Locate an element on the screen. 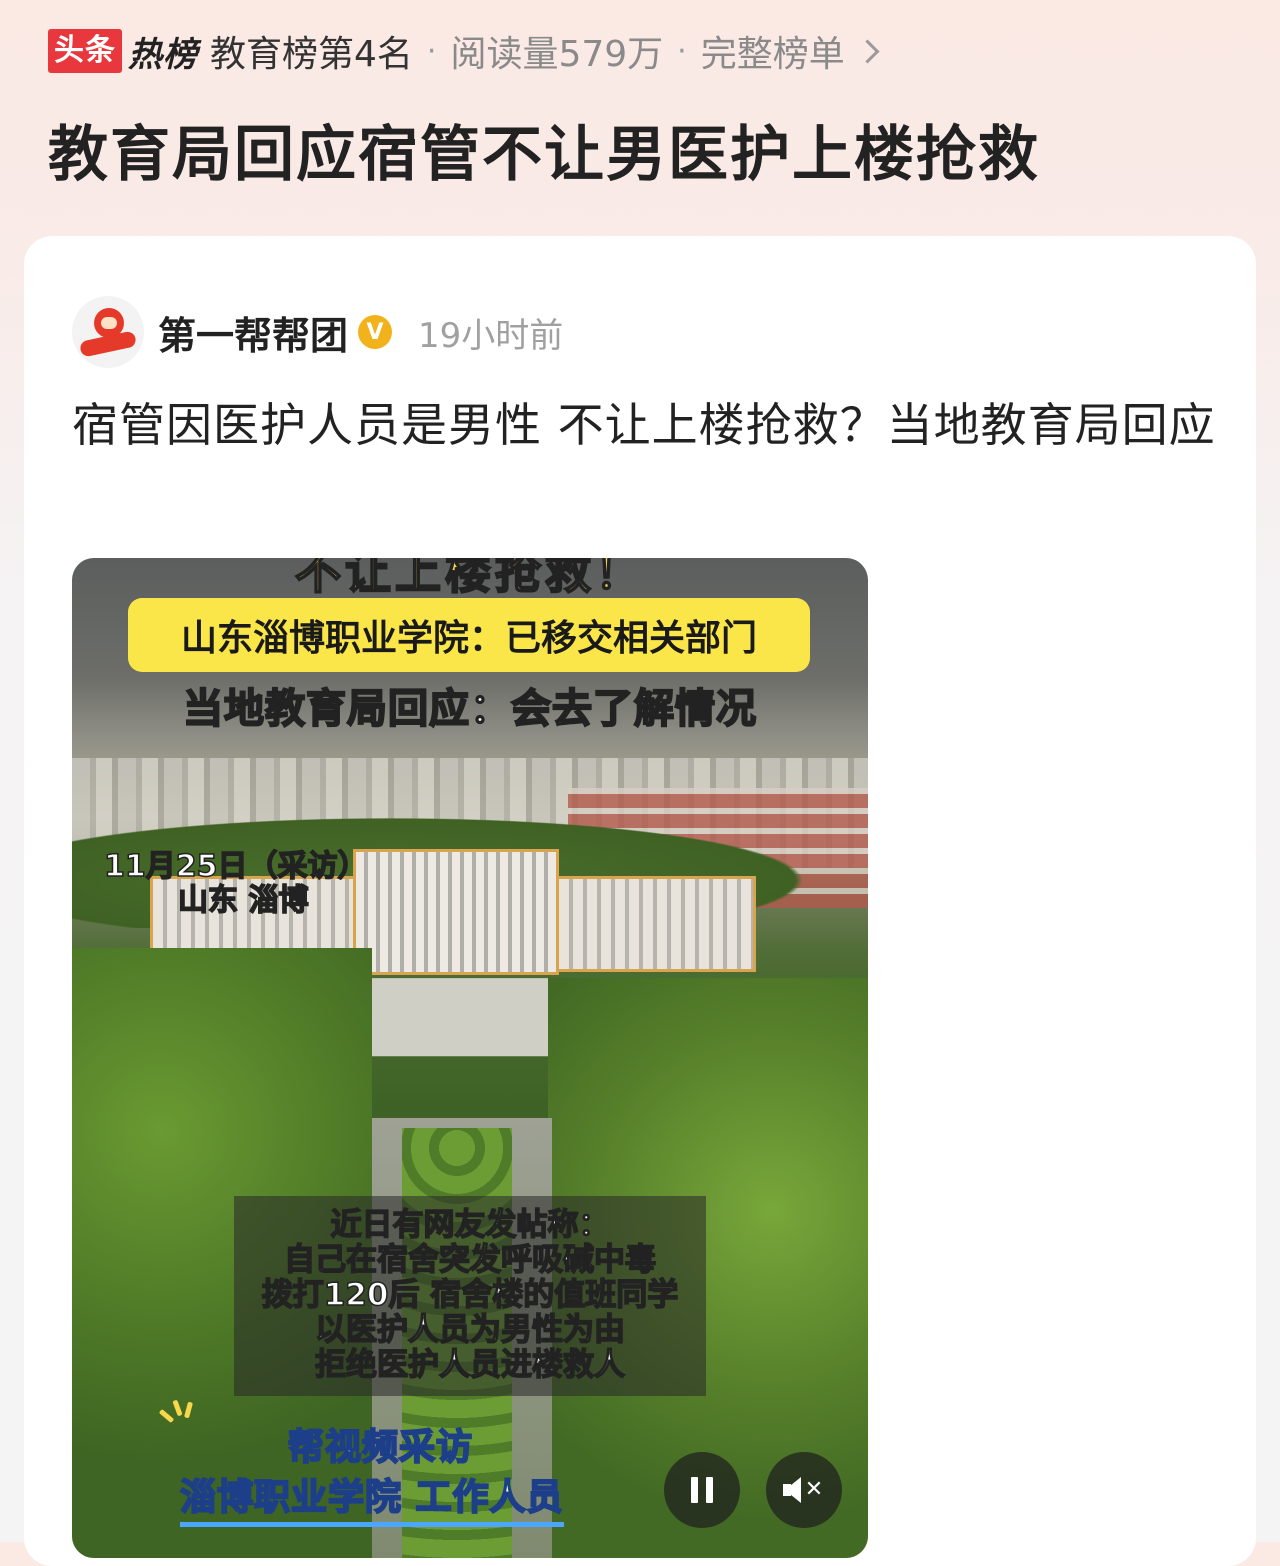  caption-line: 以医护人员为男性为由 is located at coordinates (470, 1330).